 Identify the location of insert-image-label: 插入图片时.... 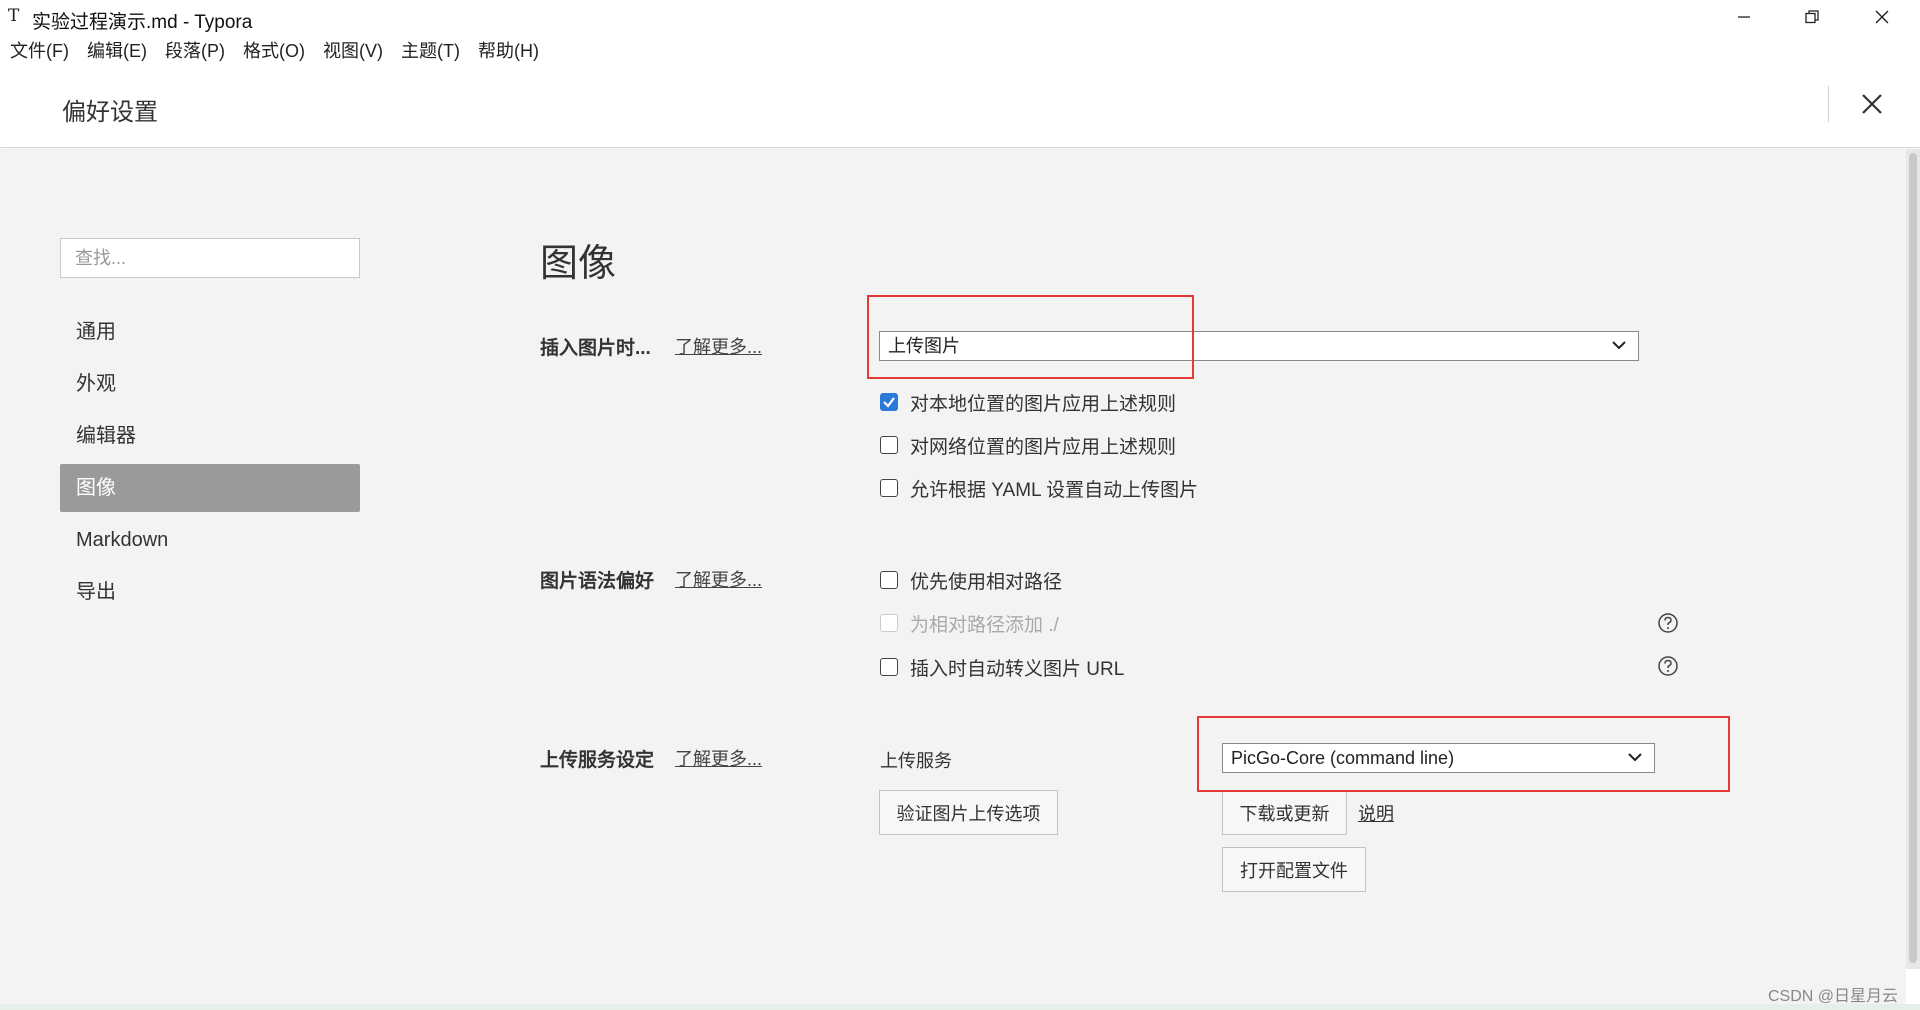
(595, 348).